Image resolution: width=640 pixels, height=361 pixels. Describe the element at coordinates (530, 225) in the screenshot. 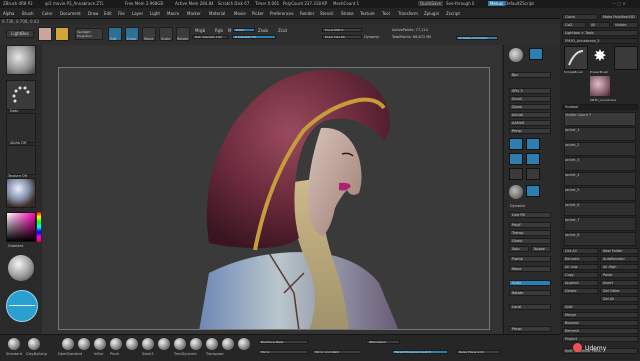

I see `polyf-button: PolyF` at that location.